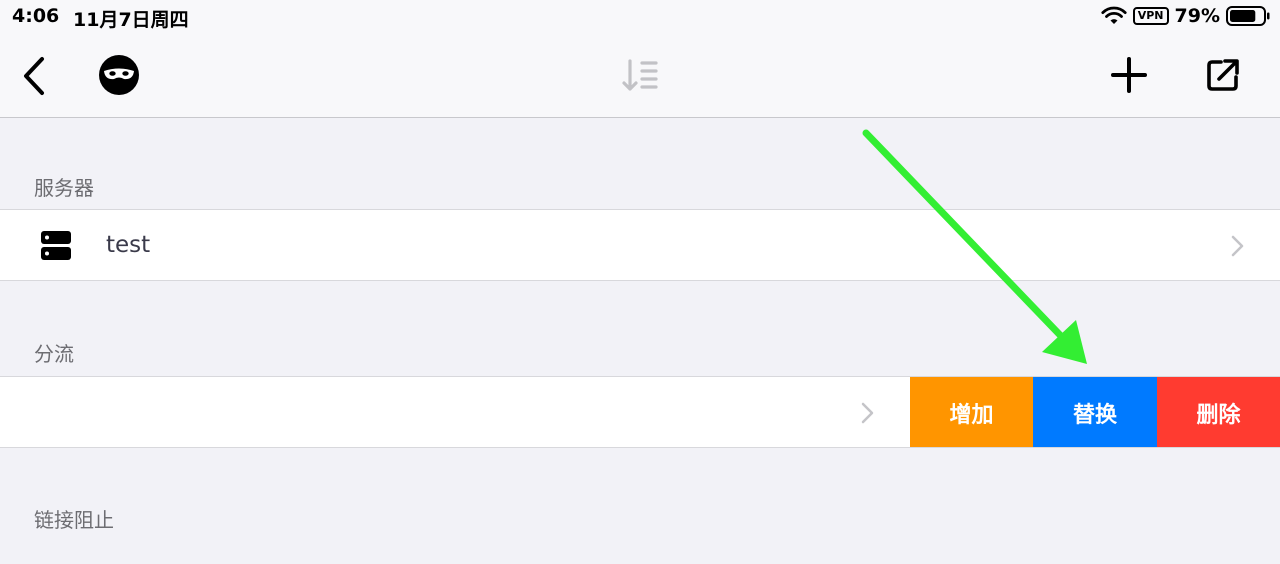 This screenshot has width=1280, height=564. I want to click on section-header-server: 服务器, so click(64, 188).